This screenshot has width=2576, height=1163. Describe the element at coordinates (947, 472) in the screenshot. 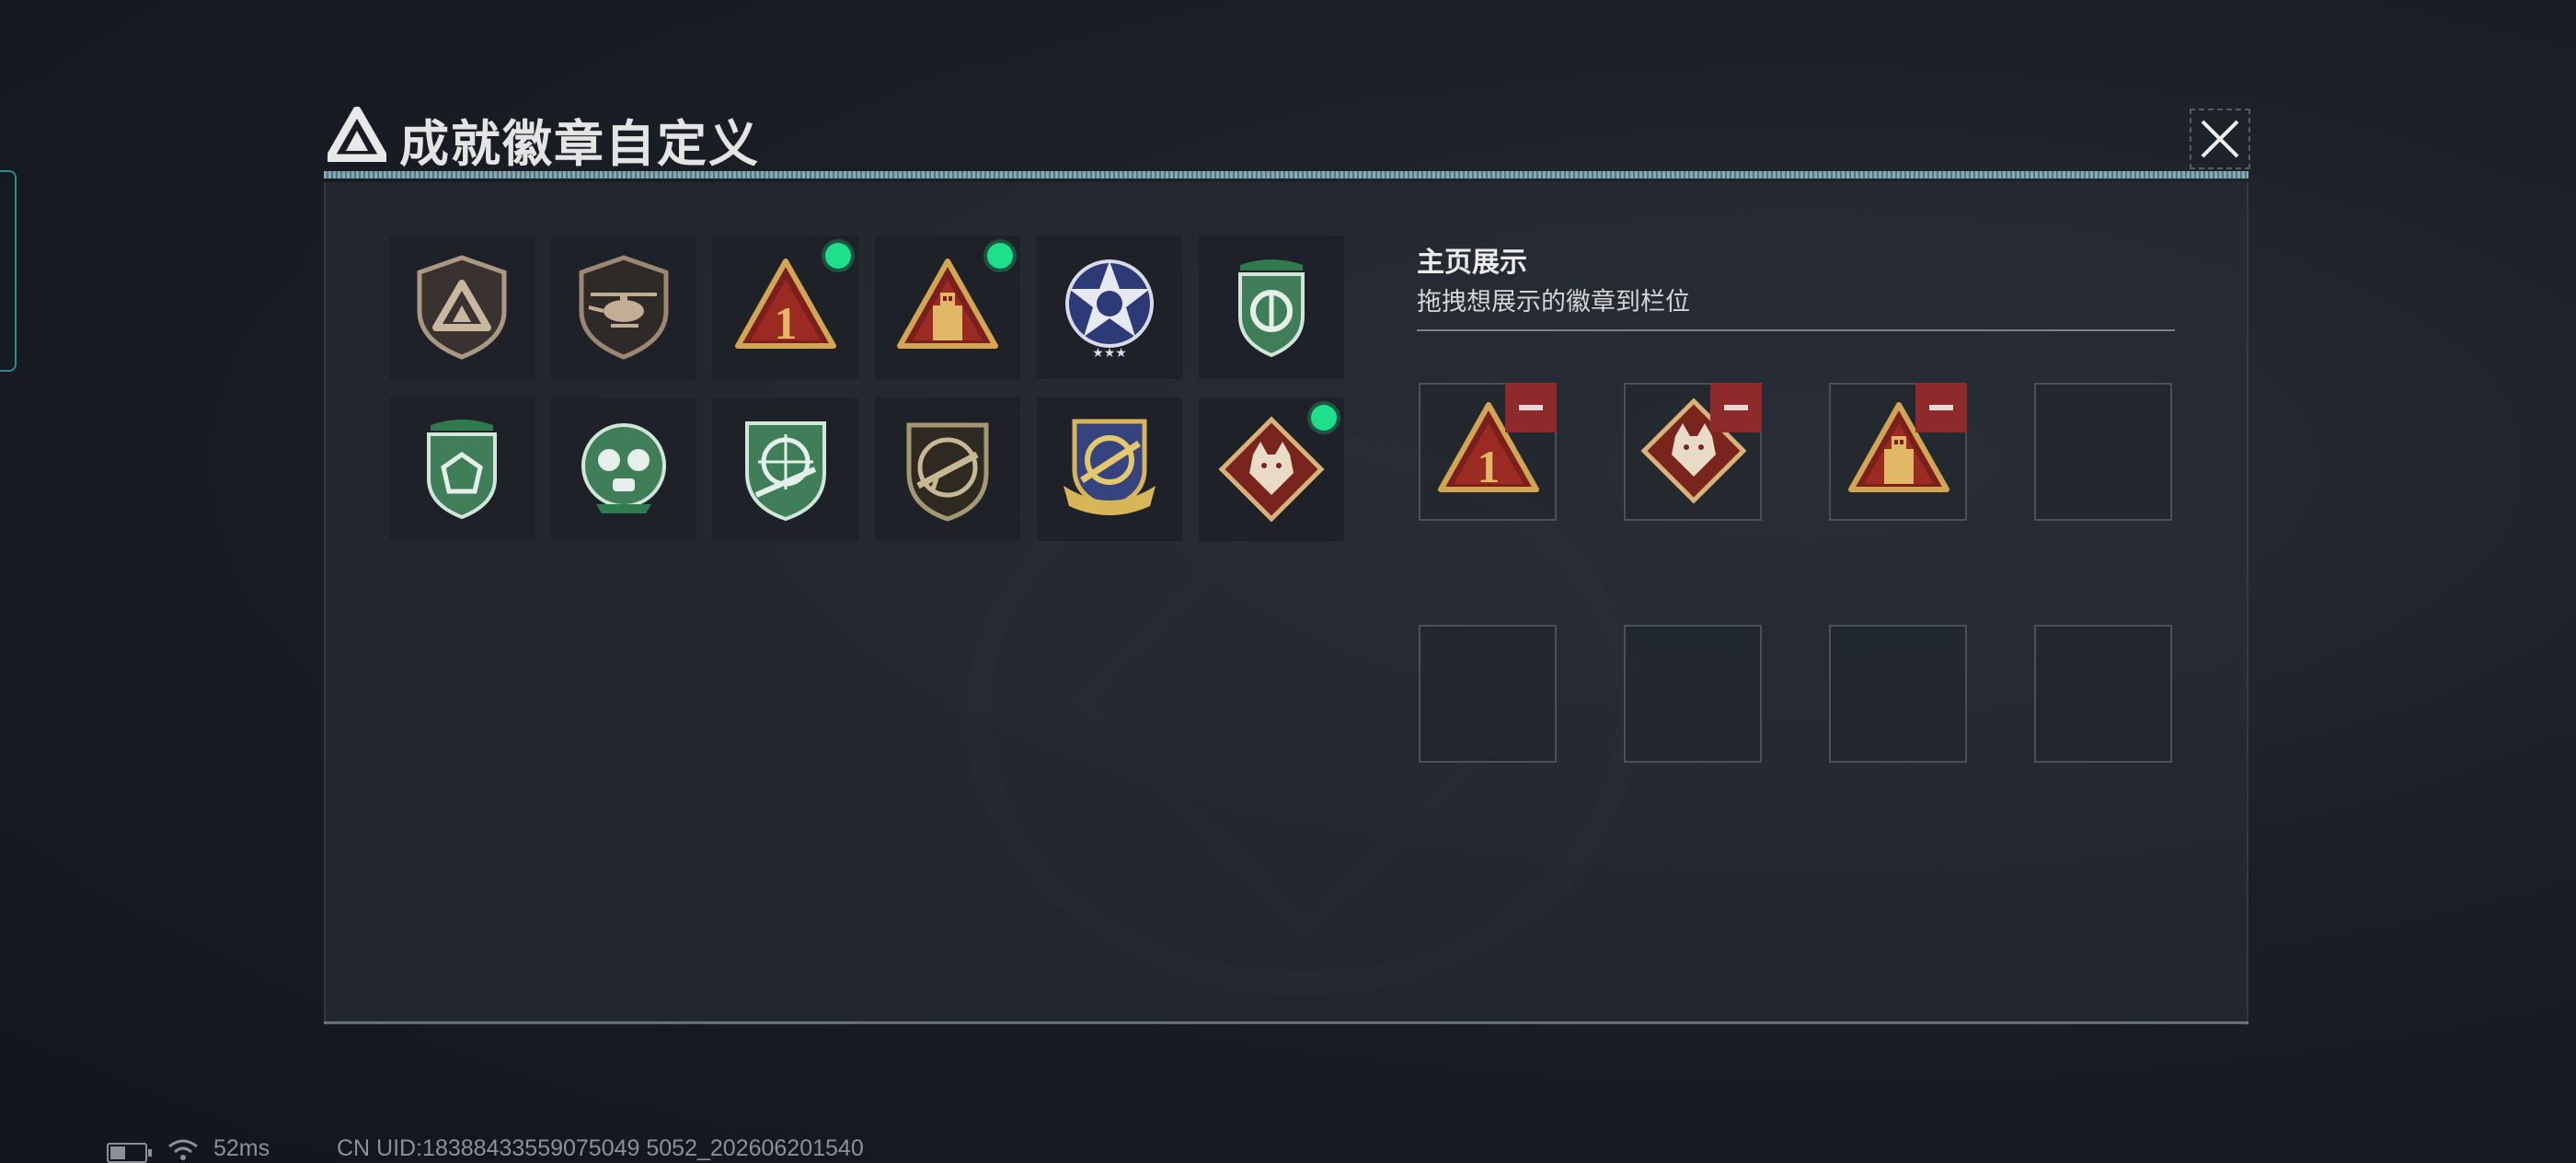

I see `rifle-target-badge-icon` at that location.